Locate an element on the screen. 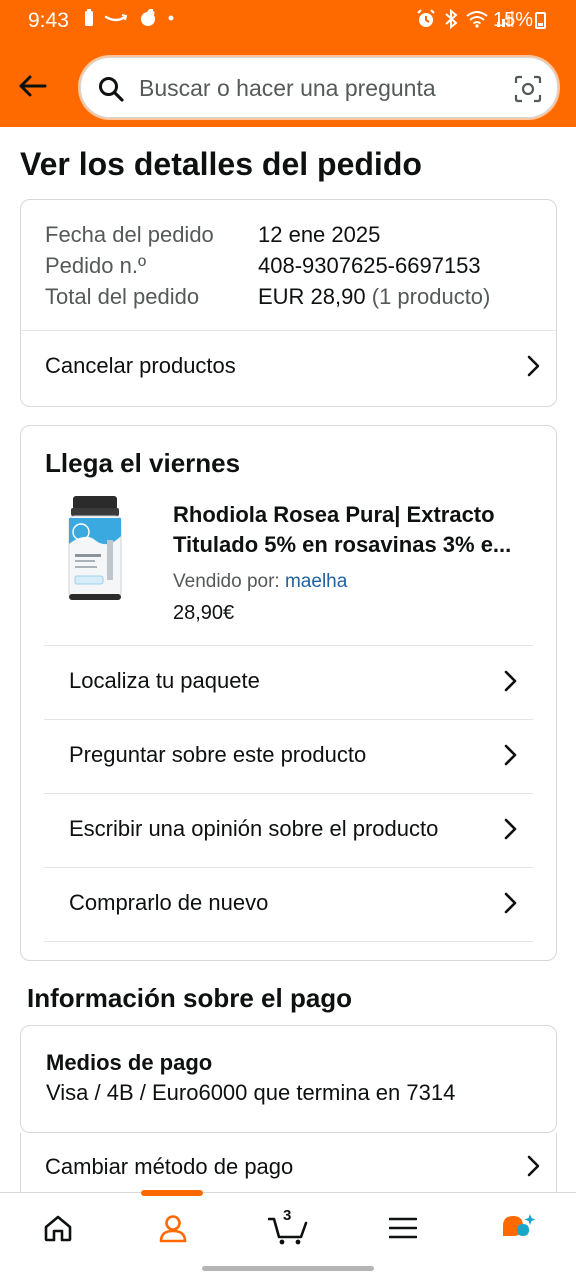  write-review-button: Escribir una opinión sobre el producto is located at coordinates (288, 831).